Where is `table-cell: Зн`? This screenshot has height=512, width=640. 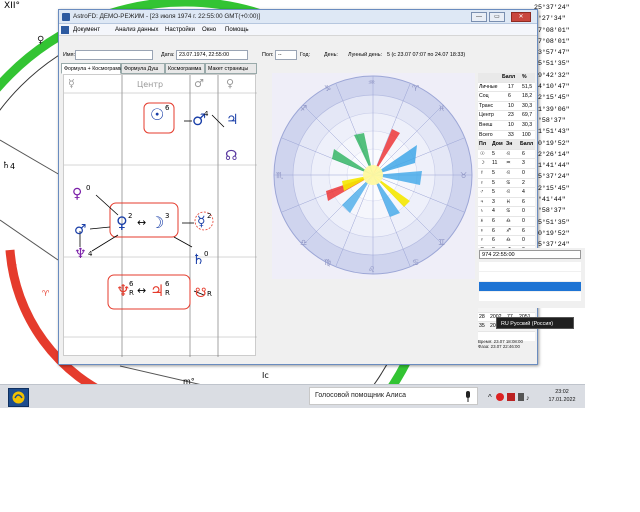
table-cell: Зн is located at coordinates (509, 144).